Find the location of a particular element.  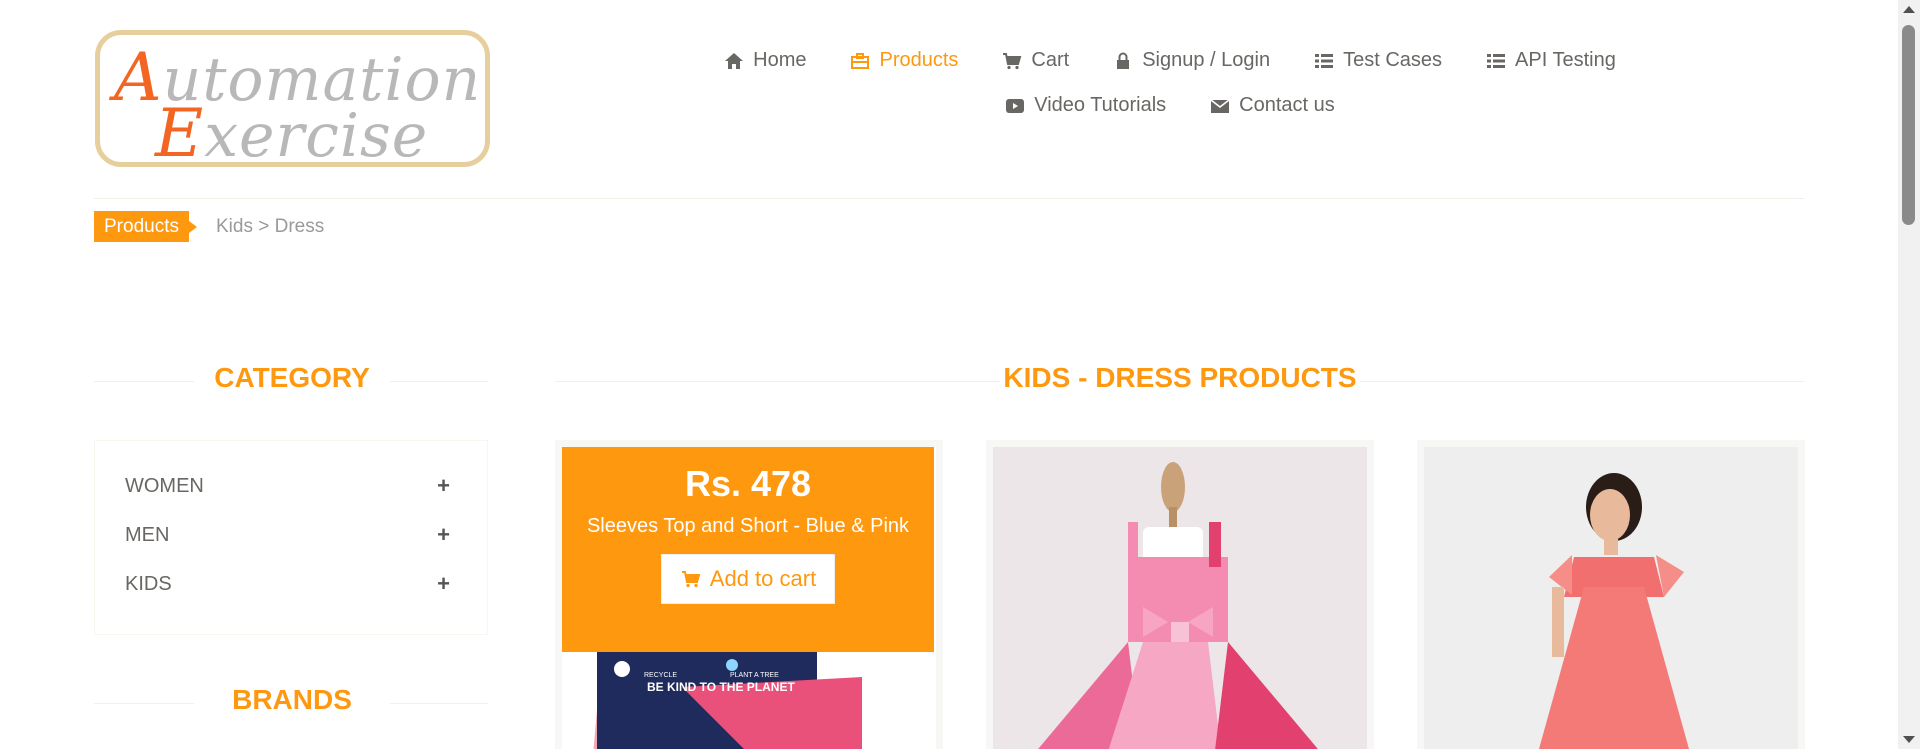

category-kids: KIDS + is located at coordinates (287, 584).